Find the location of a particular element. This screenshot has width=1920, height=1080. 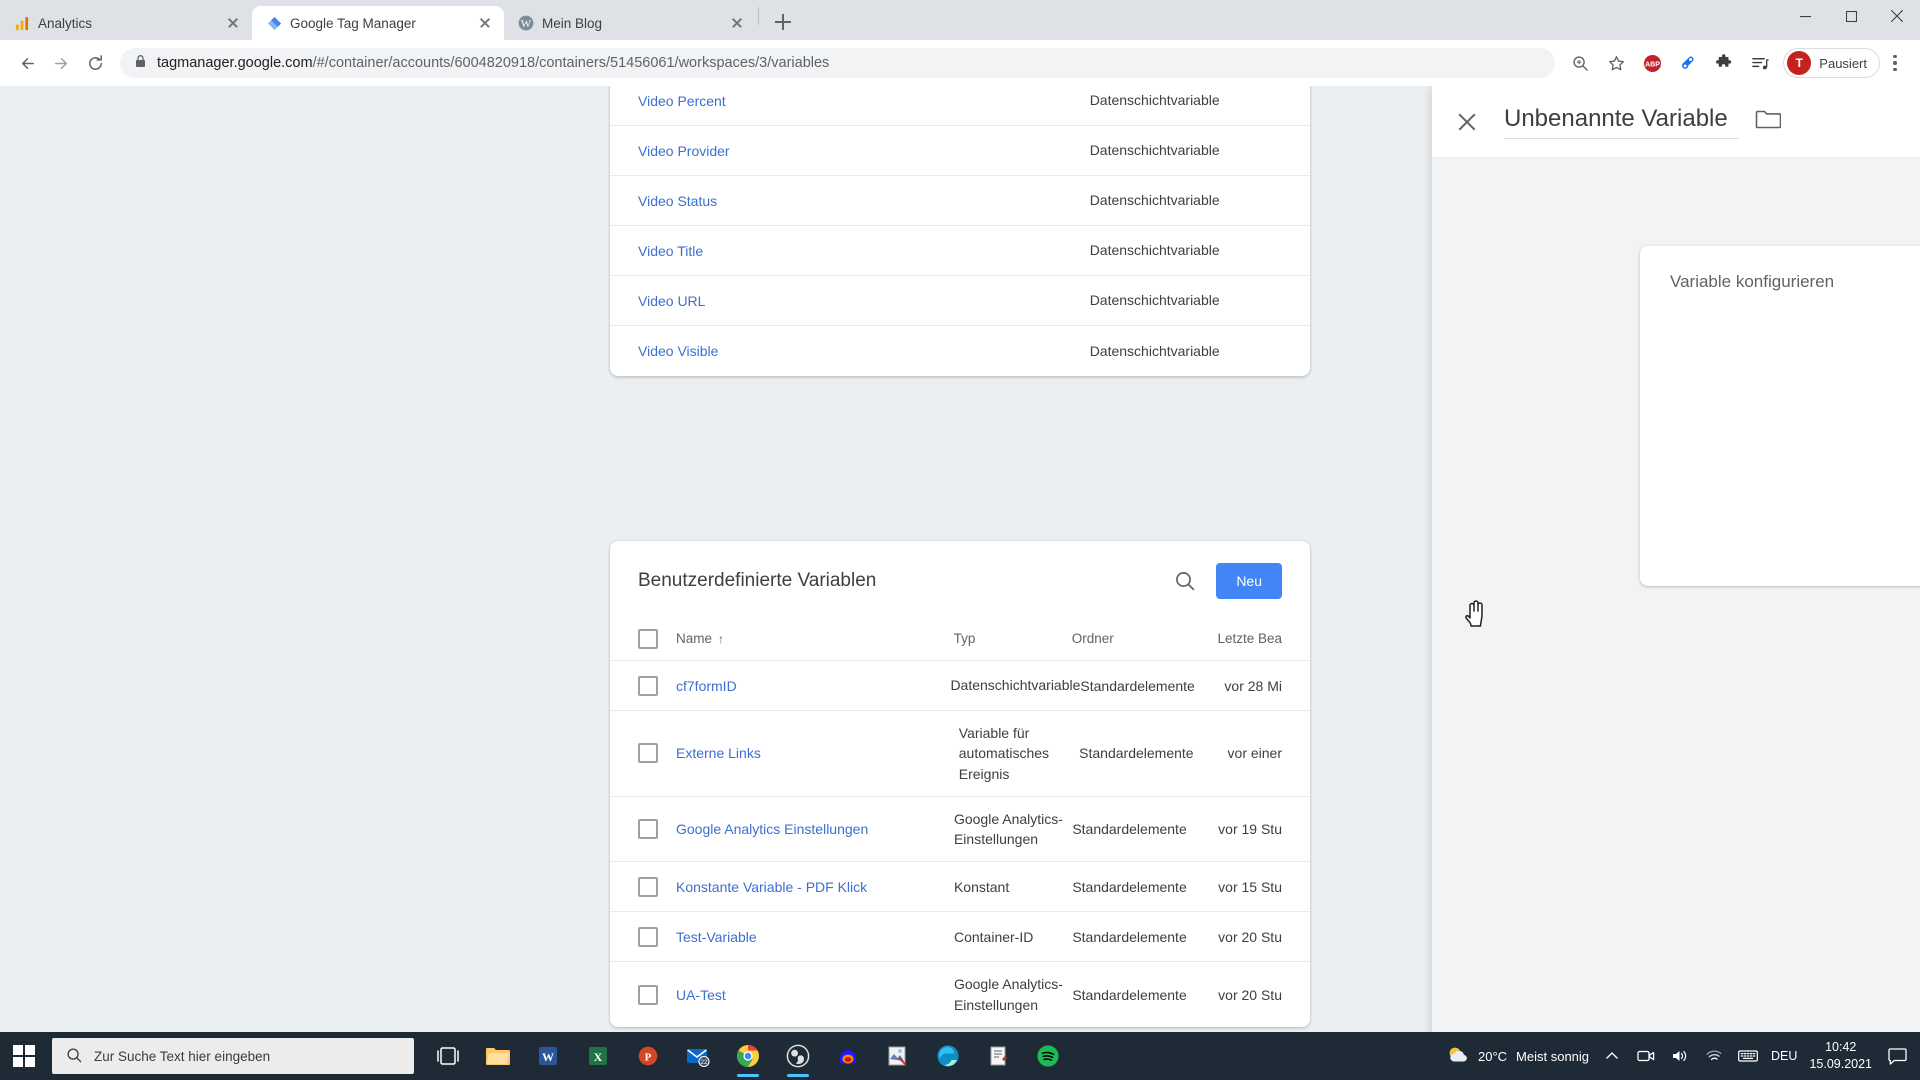

tab-mein-blog: W Mein Blog is located at coordinates (630, 23).